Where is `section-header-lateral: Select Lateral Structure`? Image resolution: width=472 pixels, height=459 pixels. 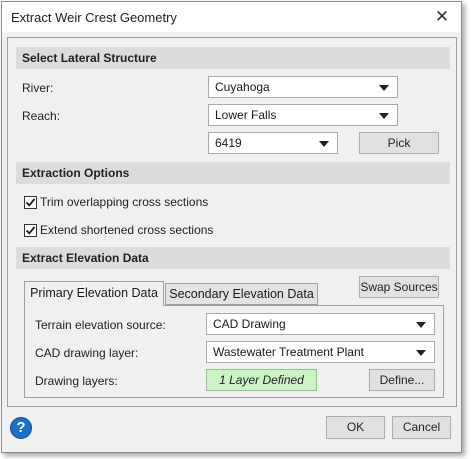 section-header-lateral: Select Lateral Structure is located at coordinates (233, 58).